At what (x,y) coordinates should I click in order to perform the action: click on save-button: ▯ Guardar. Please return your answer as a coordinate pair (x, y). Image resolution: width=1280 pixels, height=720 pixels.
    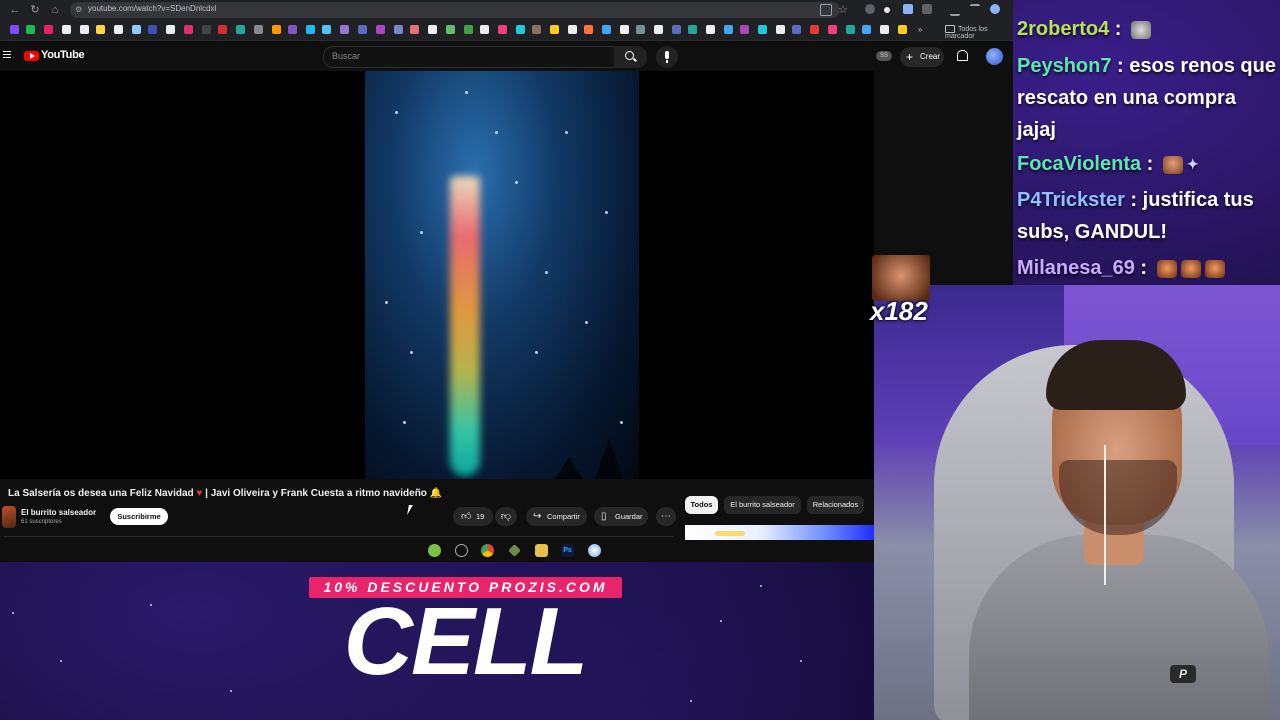
    Looking at the image, I should click on (621, 516).